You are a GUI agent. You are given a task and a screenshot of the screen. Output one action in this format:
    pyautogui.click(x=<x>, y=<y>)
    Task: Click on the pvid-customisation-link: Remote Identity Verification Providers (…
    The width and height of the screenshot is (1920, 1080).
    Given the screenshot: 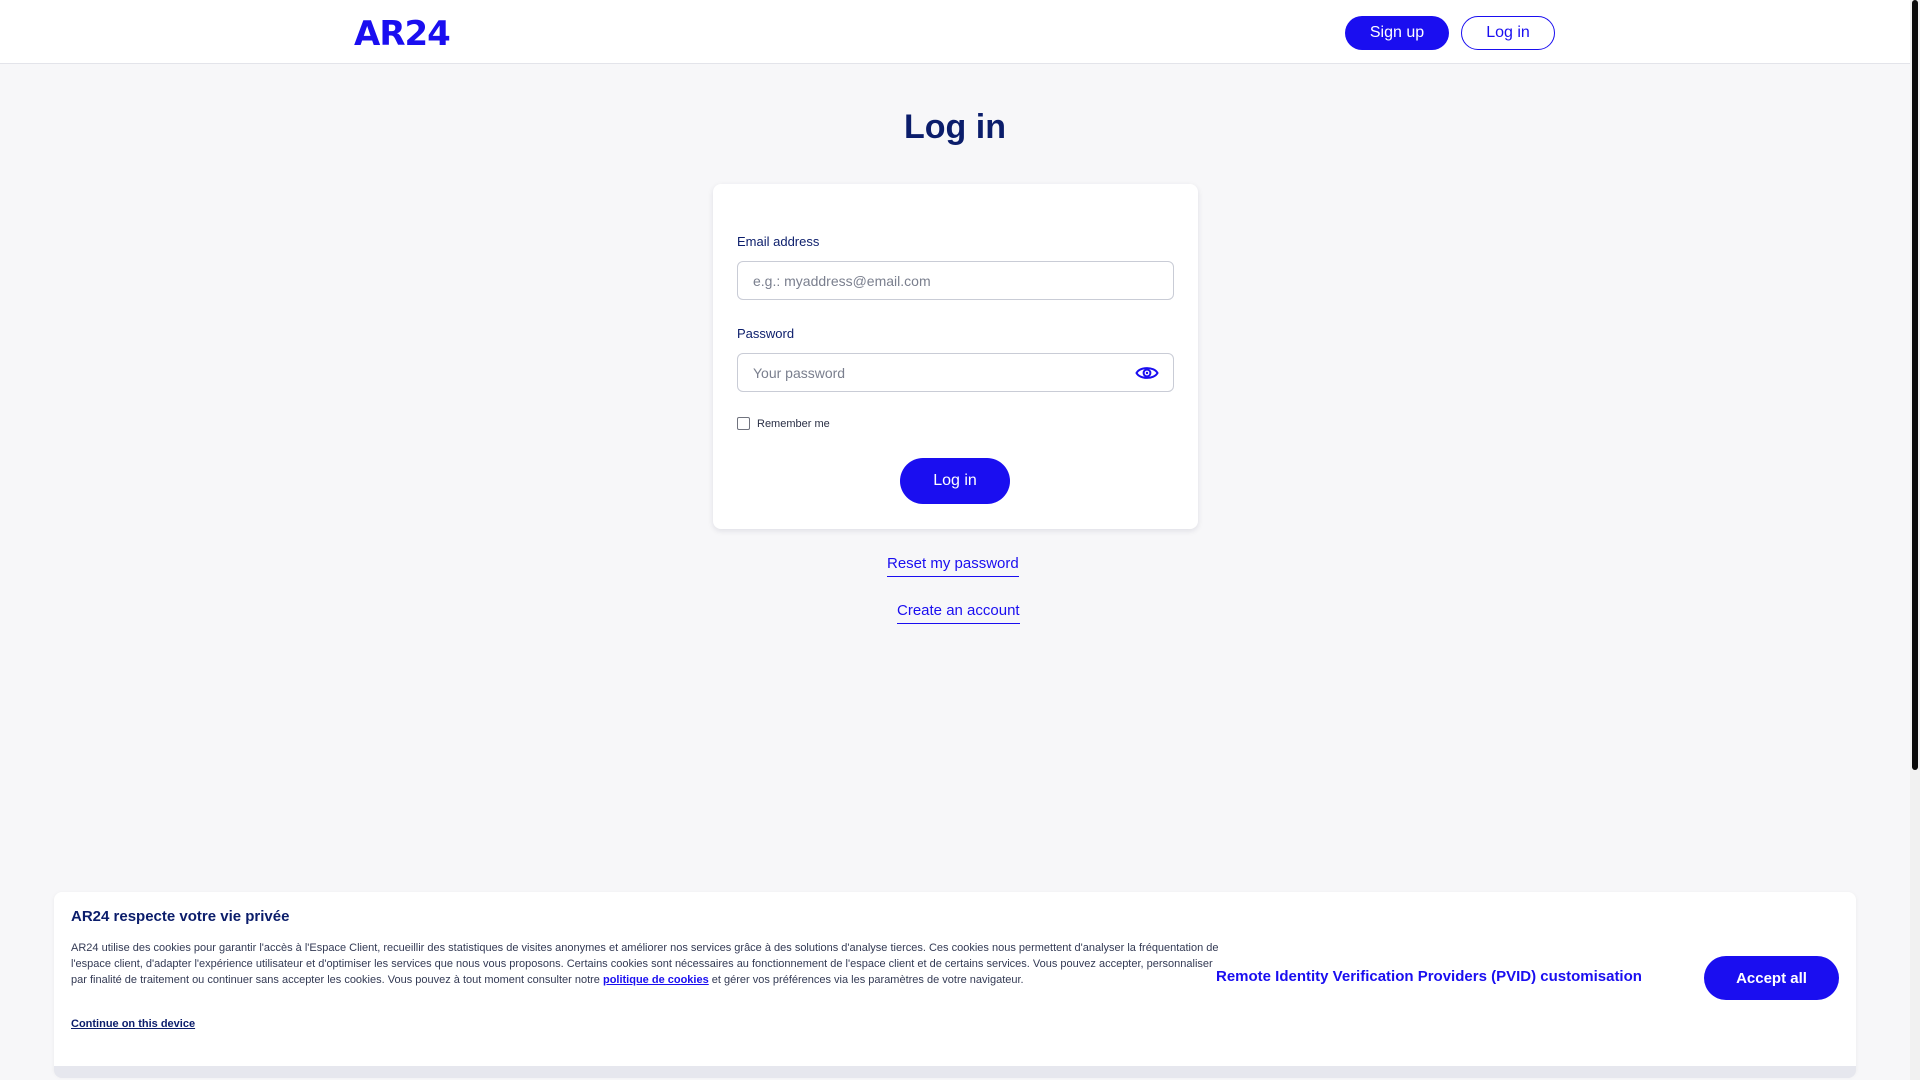 What is the action you would take?
    pyautogui.click(x=1429, y=976)
    